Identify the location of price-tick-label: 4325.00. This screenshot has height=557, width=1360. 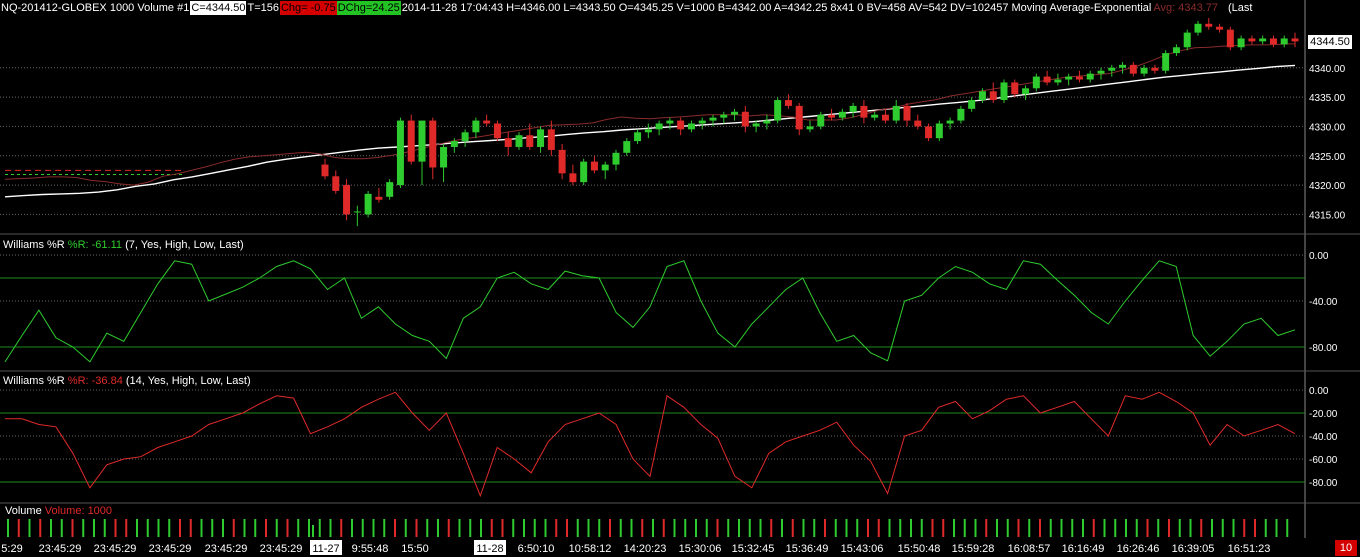
(1327, 157).